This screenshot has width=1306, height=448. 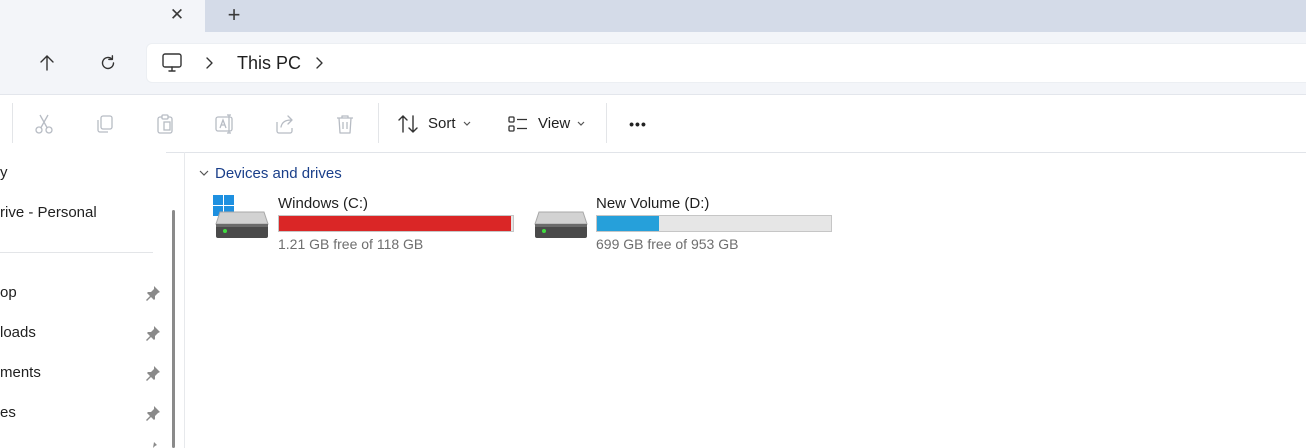 I want to click on drive-item-c: Windows (C:) 1.21 GB free of 118 GB, so click(x=364, y=224).